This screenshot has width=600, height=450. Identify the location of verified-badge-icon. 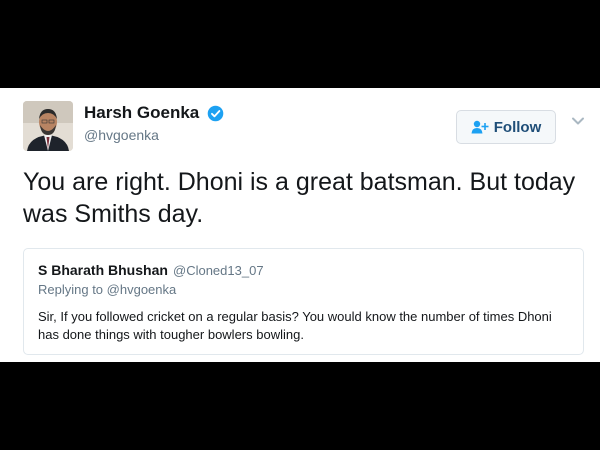
(215, 113).